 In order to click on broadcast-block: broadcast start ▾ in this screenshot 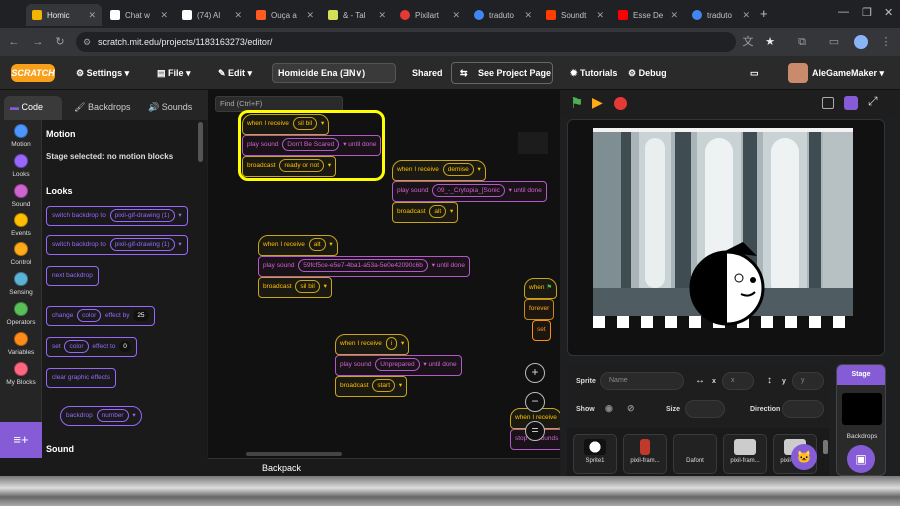, I will do `click(371, 386)`.